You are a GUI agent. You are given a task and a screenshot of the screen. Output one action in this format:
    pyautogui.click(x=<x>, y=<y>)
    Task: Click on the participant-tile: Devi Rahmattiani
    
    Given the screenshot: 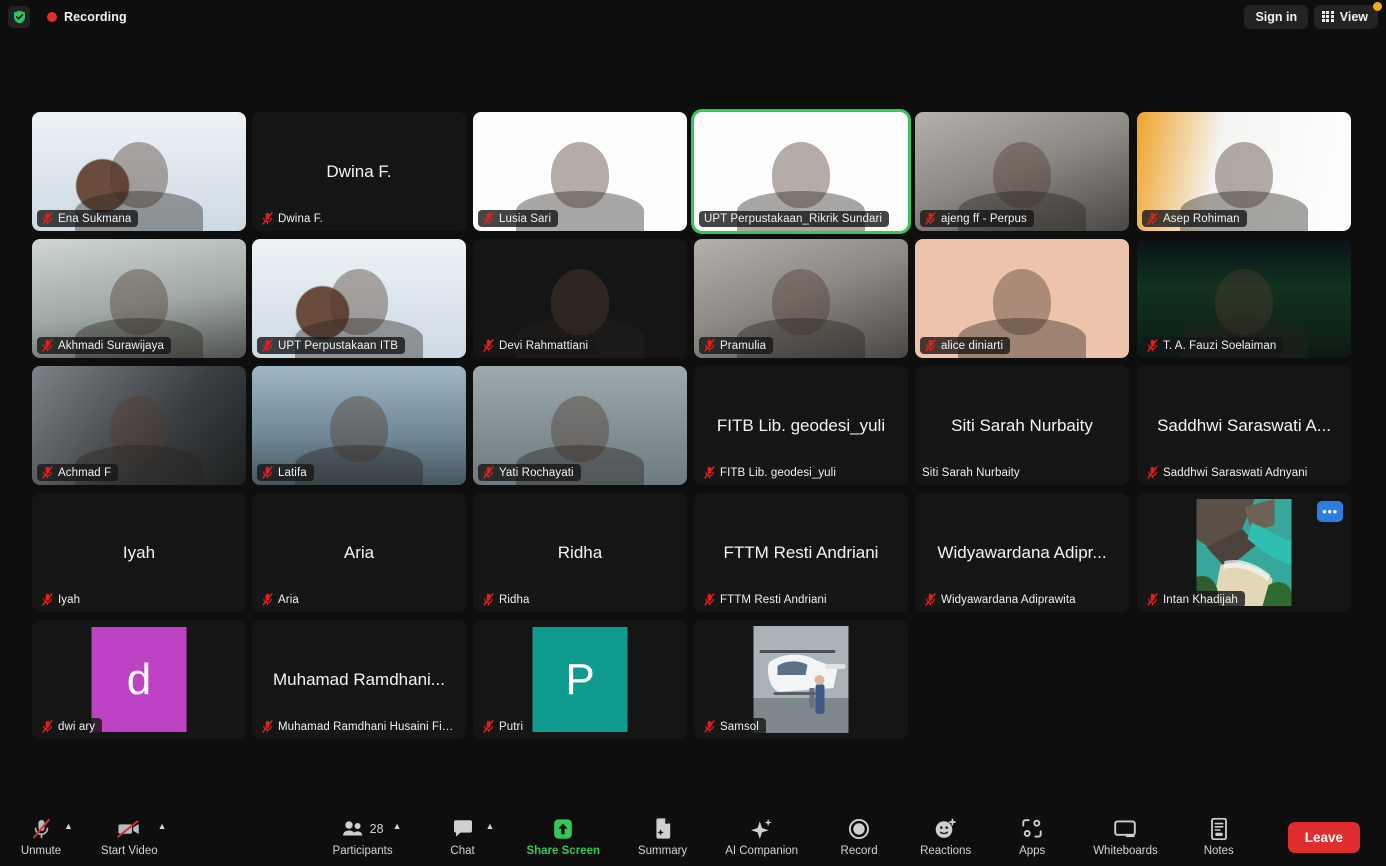 What is the action you would take?
    pyautogui.click(x=580, y=298)
    